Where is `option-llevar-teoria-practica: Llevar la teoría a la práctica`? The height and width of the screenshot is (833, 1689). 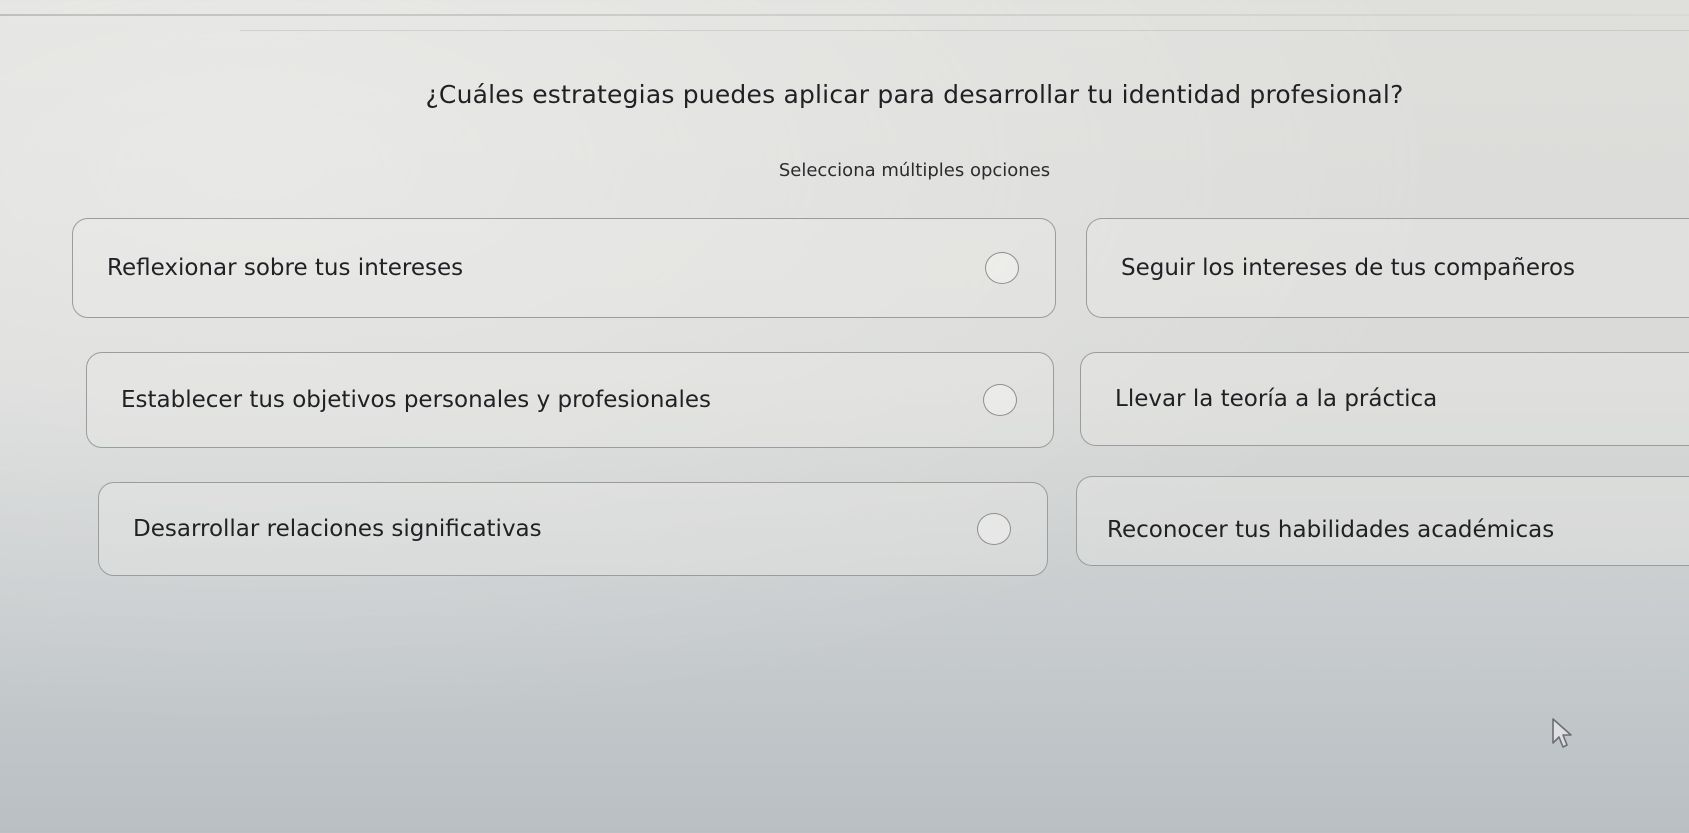 option-llevar-teoria-practica: Llevar la teoría a la práctica is located at coordinates (1384, 399).